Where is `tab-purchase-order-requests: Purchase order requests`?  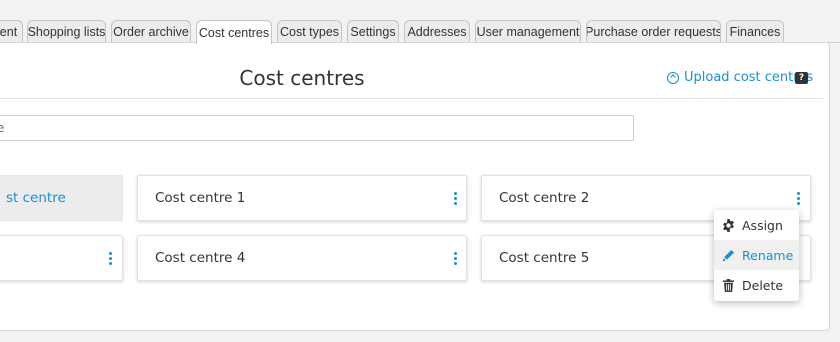
tab-purchase-order-requests: Purchase order requests is located at coordinates (653, 31).